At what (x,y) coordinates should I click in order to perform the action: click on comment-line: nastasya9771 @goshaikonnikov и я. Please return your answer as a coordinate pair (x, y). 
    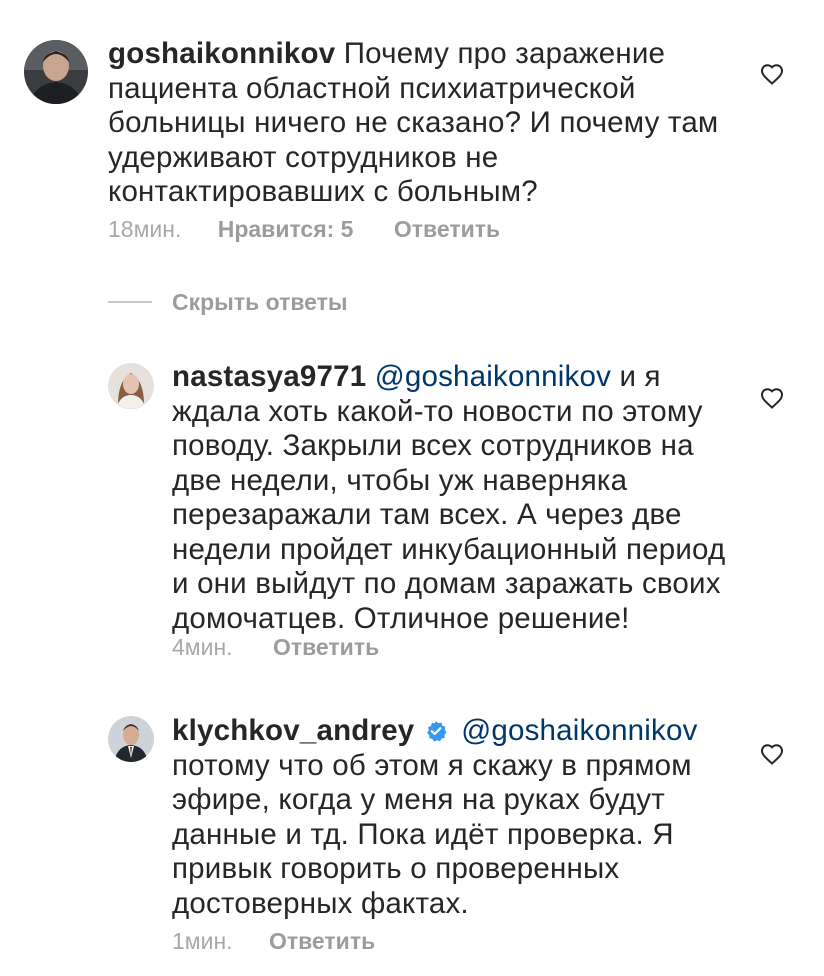
    Looking at the image, I should click on (457, 377).